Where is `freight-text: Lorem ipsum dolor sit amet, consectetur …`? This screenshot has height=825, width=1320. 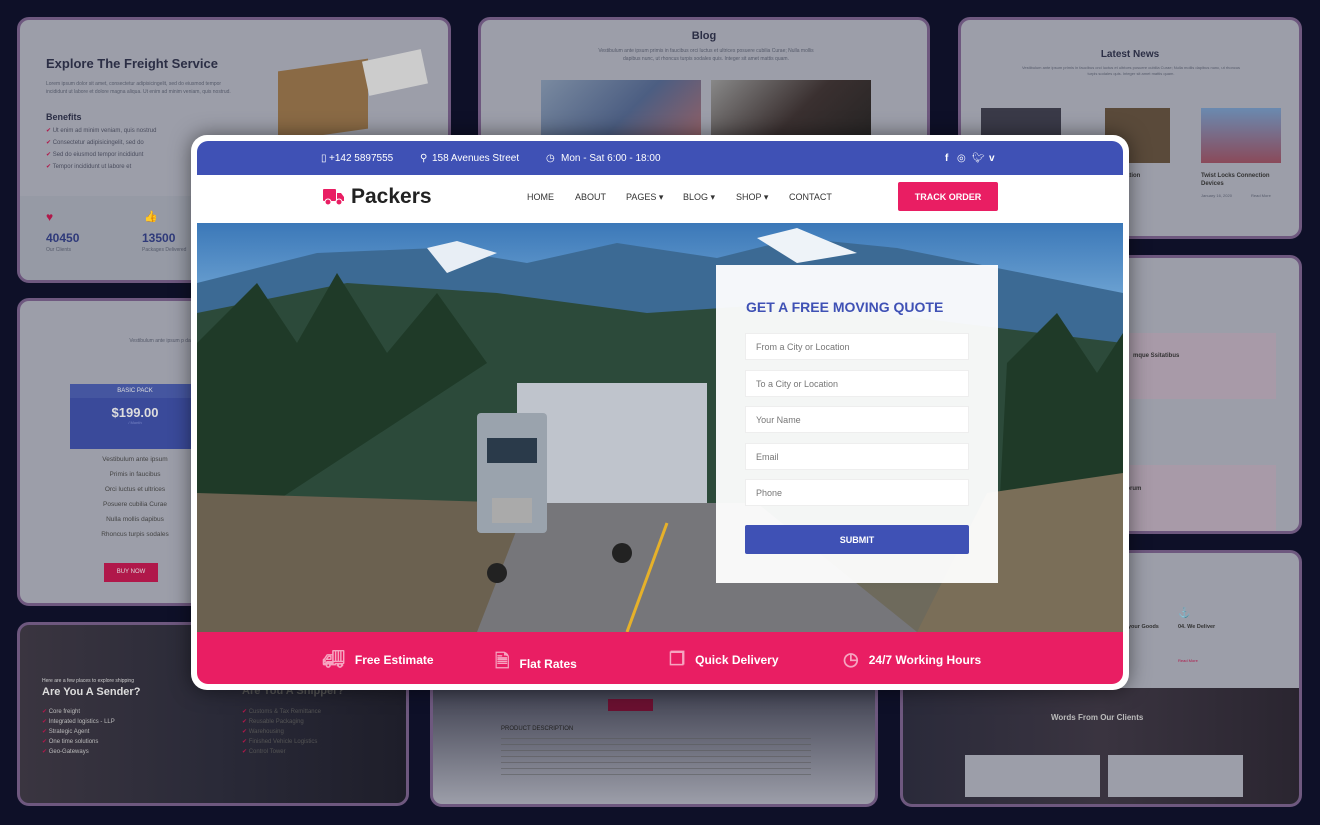 freight-text: Lorem ipsum dolor sit amet, consectetur … is located at coordinates (138, 88).